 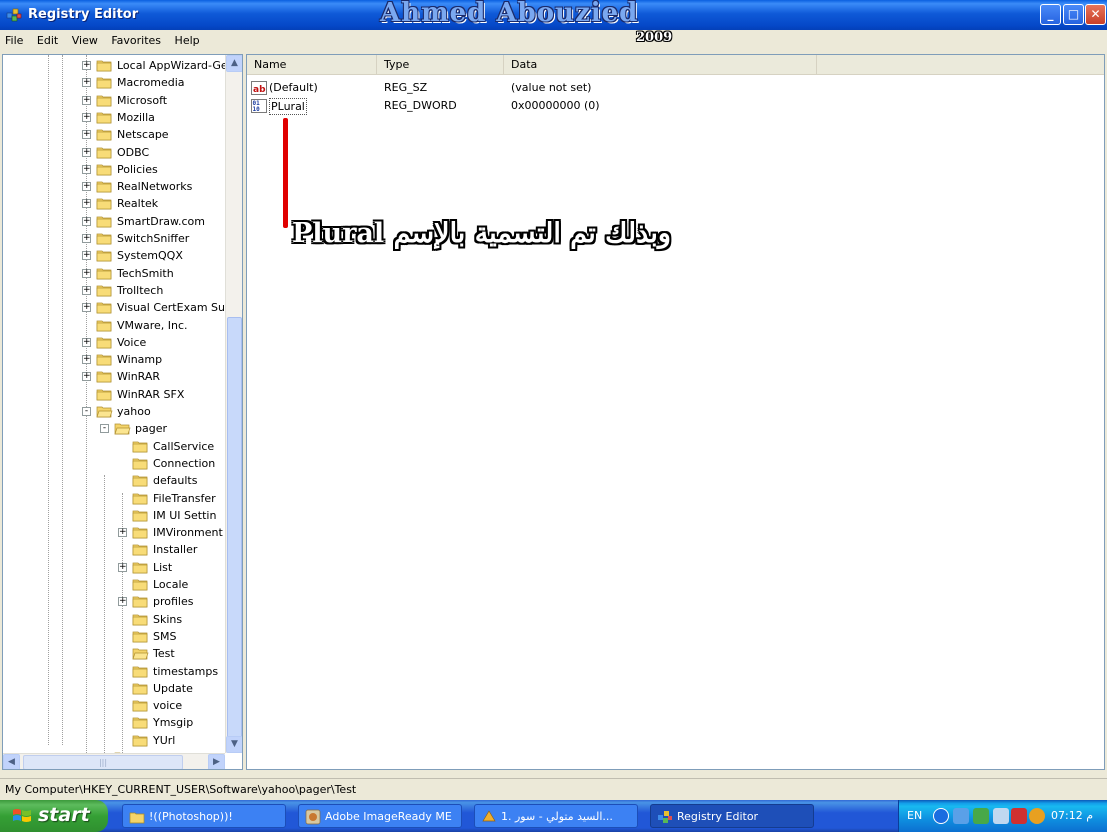 I want to click on svg-text: ab, so click(x=259, y=90).